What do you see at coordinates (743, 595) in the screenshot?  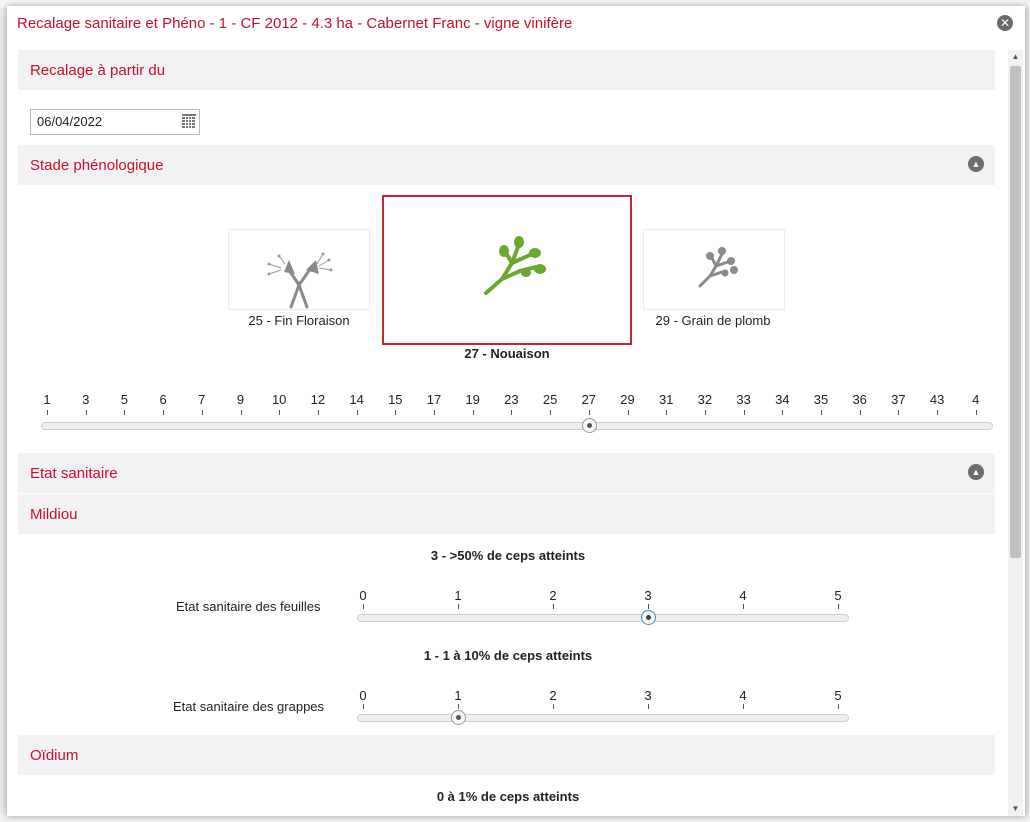 I see `feuilles-tick-label: 4` at bounding box center [743, 595].